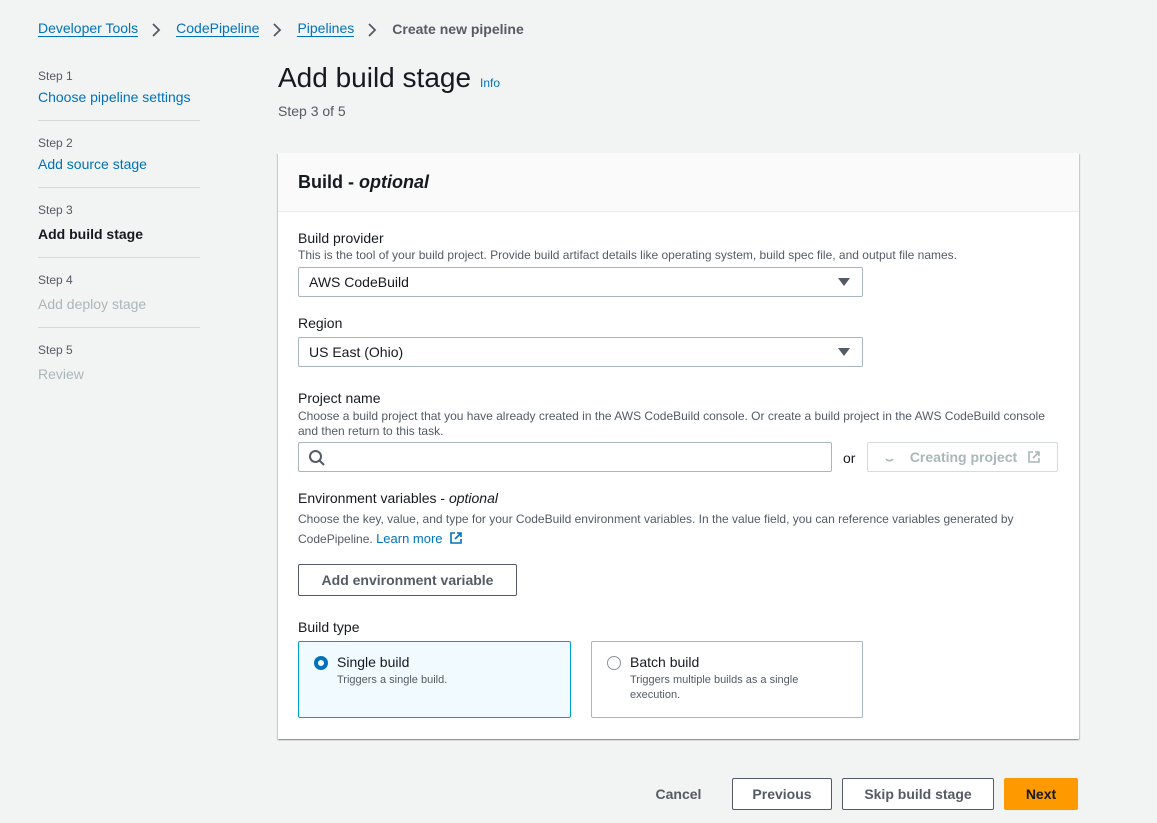 Image resolution: width=1157 pixels, height=823 pixels. I want to click on learn-more-link: Learn more, so click(419, 538).